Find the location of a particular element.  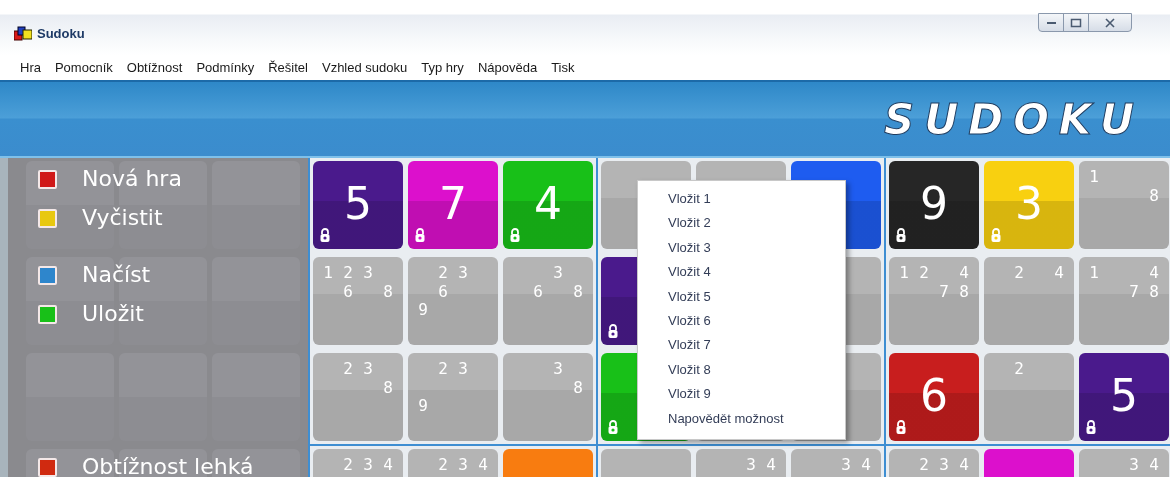

logo: SUDOKU is located at coordinates (1013, 120).